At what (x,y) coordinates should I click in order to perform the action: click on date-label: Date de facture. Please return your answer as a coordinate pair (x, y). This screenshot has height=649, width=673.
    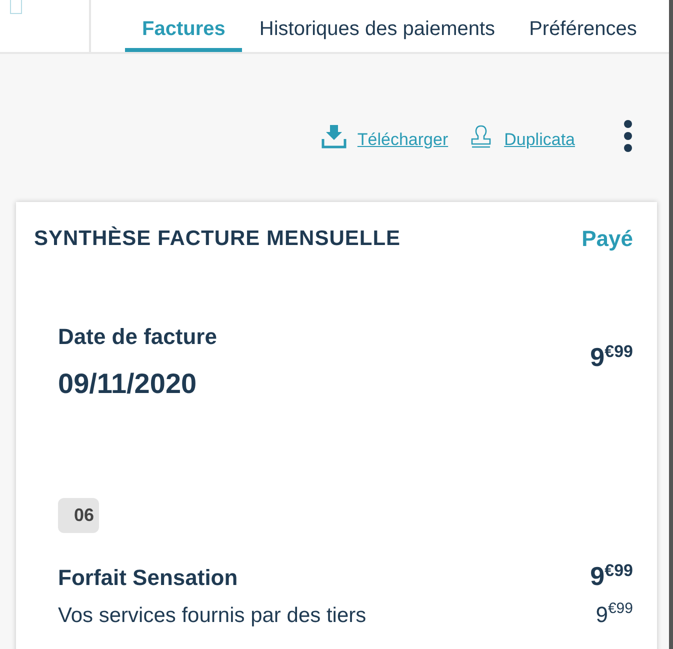
    Looking at the image, I should click on (137, 337).